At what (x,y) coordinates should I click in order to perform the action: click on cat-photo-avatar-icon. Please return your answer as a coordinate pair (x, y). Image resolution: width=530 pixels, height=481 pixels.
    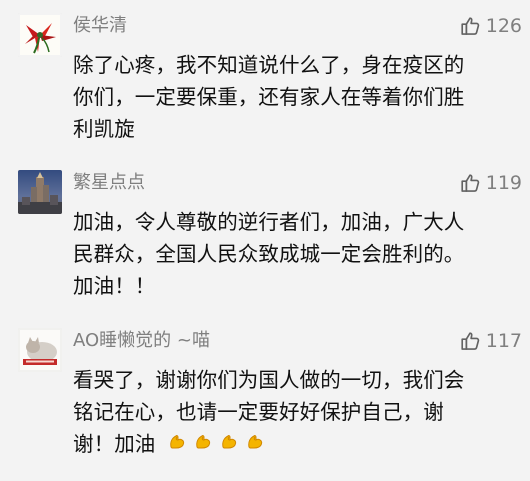
    Looking at the image, I should click on (40, 350).